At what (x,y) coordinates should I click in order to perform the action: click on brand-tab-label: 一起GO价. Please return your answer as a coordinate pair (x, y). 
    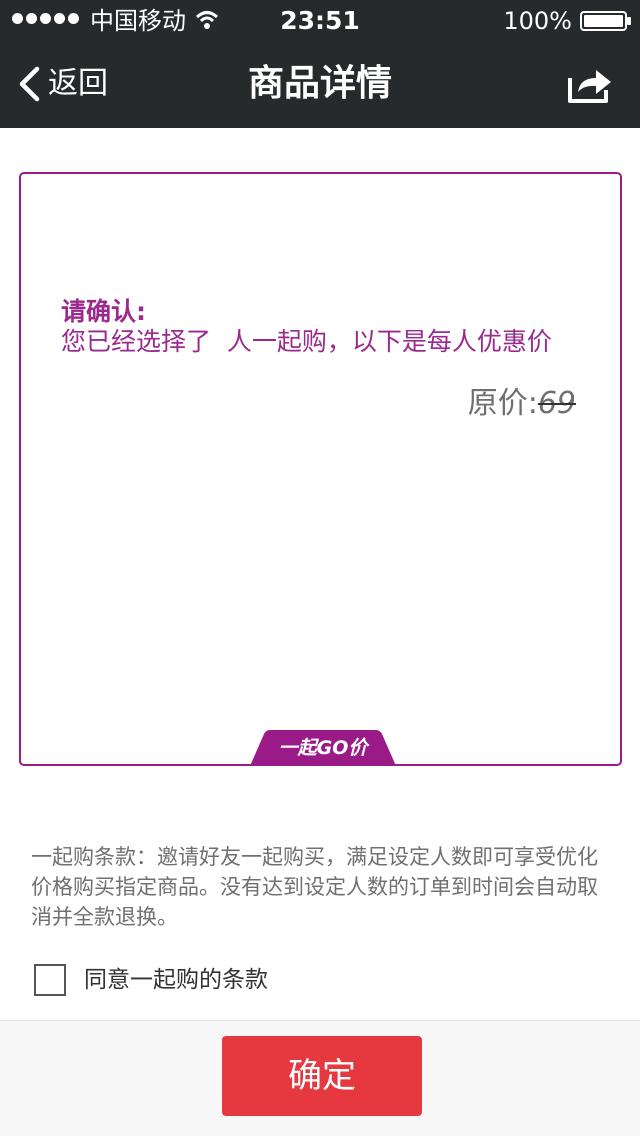
    Looking at the image, I should click on (323, 748).